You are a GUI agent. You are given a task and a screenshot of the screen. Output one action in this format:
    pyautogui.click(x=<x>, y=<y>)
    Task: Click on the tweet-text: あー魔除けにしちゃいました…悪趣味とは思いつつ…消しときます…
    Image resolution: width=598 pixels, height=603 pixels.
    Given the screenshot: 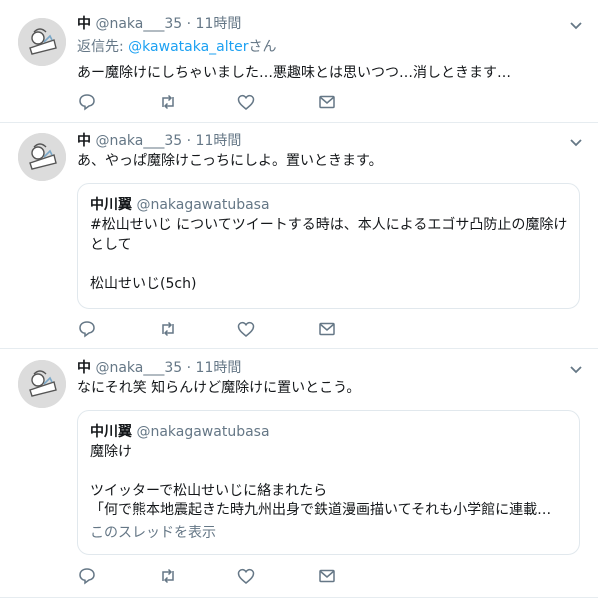 What is the action you would take?
    pyautogui.click(x=294, y=73)
    